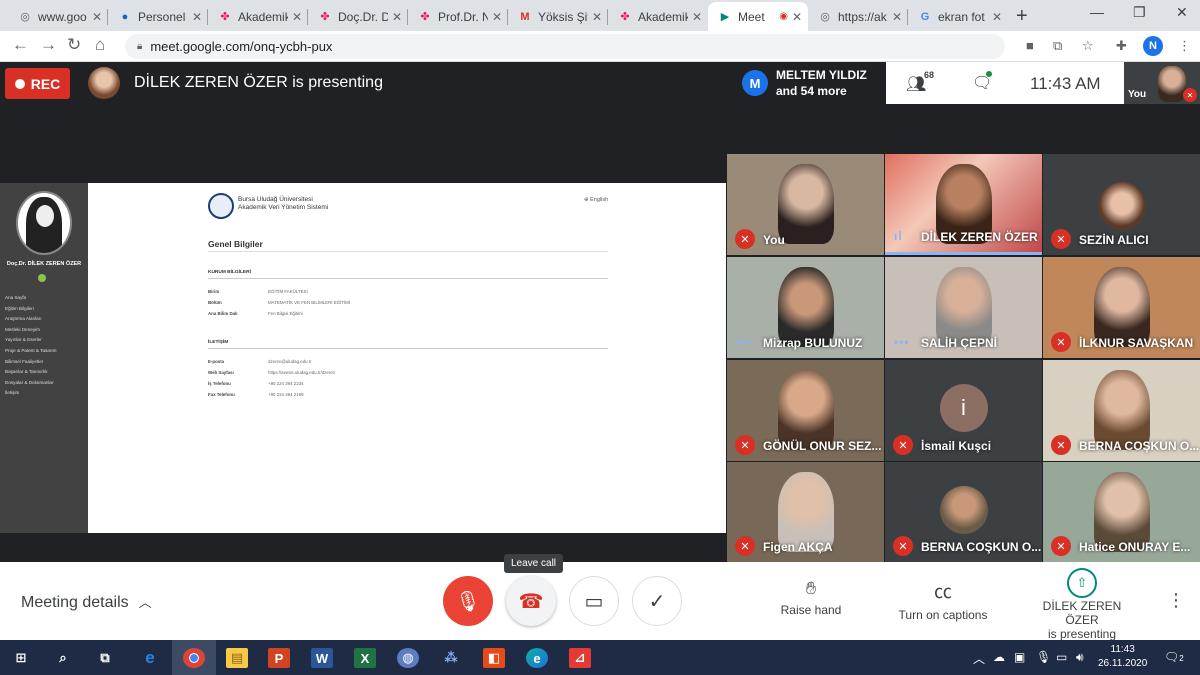 Image resolution: width=1200 pixels, height=675 pixels. What do you see at coordinates (1030, 45) in the screenshot?
I see `camera-icon: ■` at bounding box center [1030, 45].